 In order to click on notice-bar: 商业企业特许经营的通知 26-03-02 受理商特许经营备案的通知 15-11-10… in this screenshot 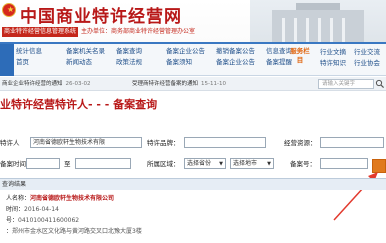, I will do `click(193, 84)`.